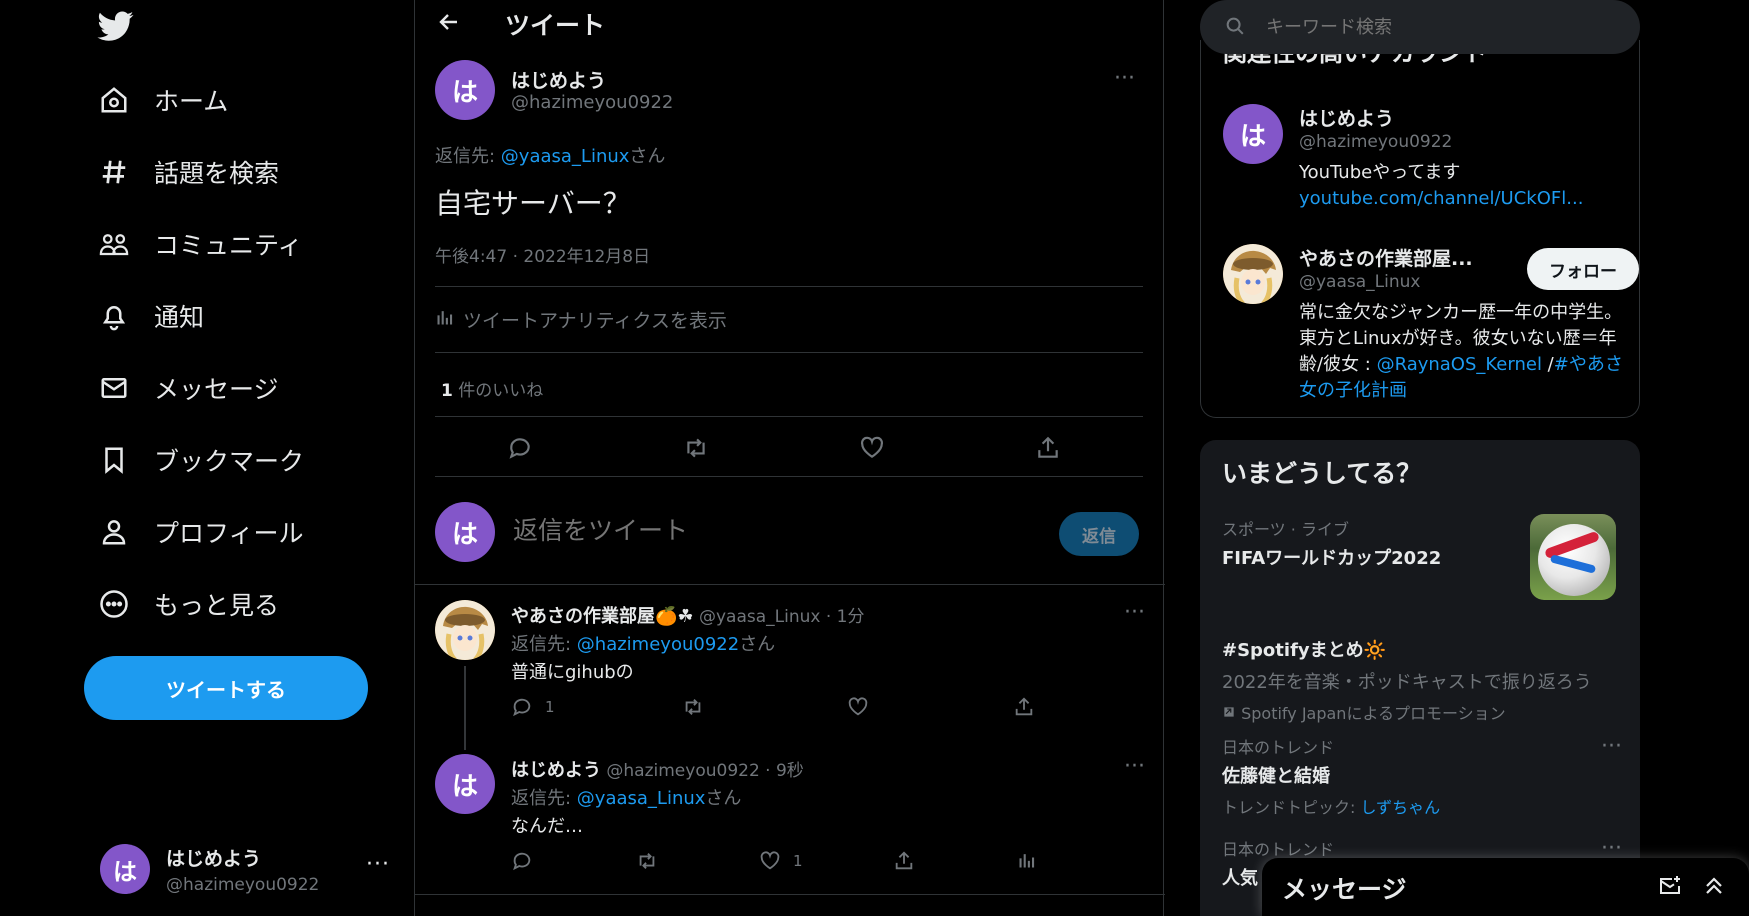 This screenshot has height=916, width=1749. Describe the element at coordinates (114, 532) in the screenshot. I see `profile-icon` at that location.